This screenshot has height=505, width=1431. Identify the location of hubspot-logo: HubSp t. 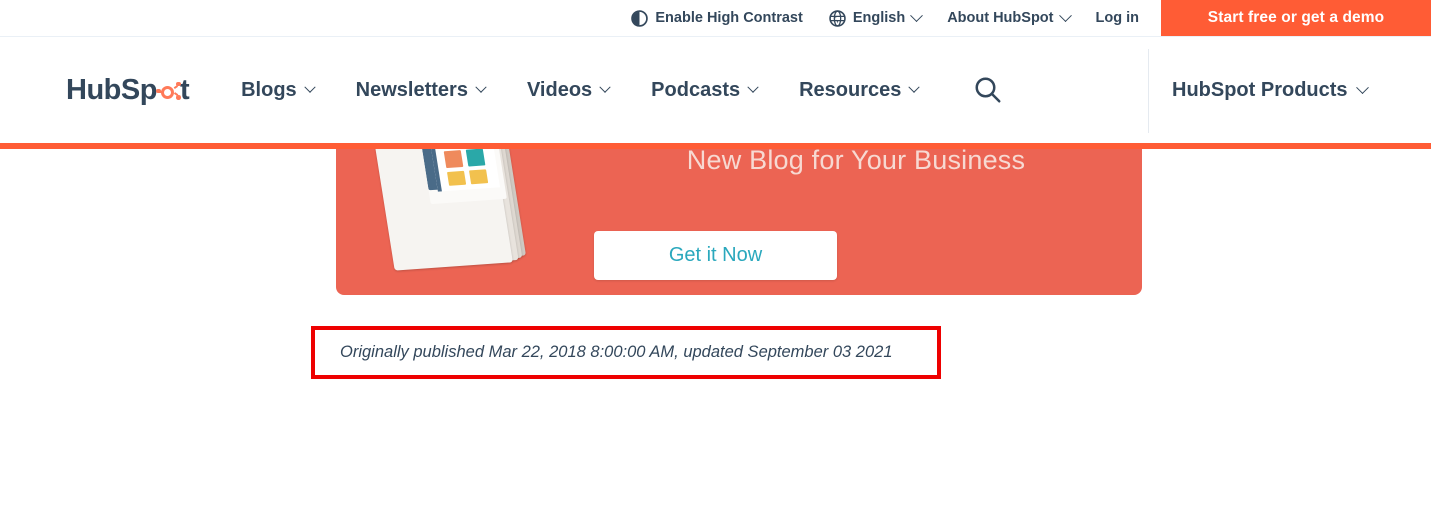
(128, 90).